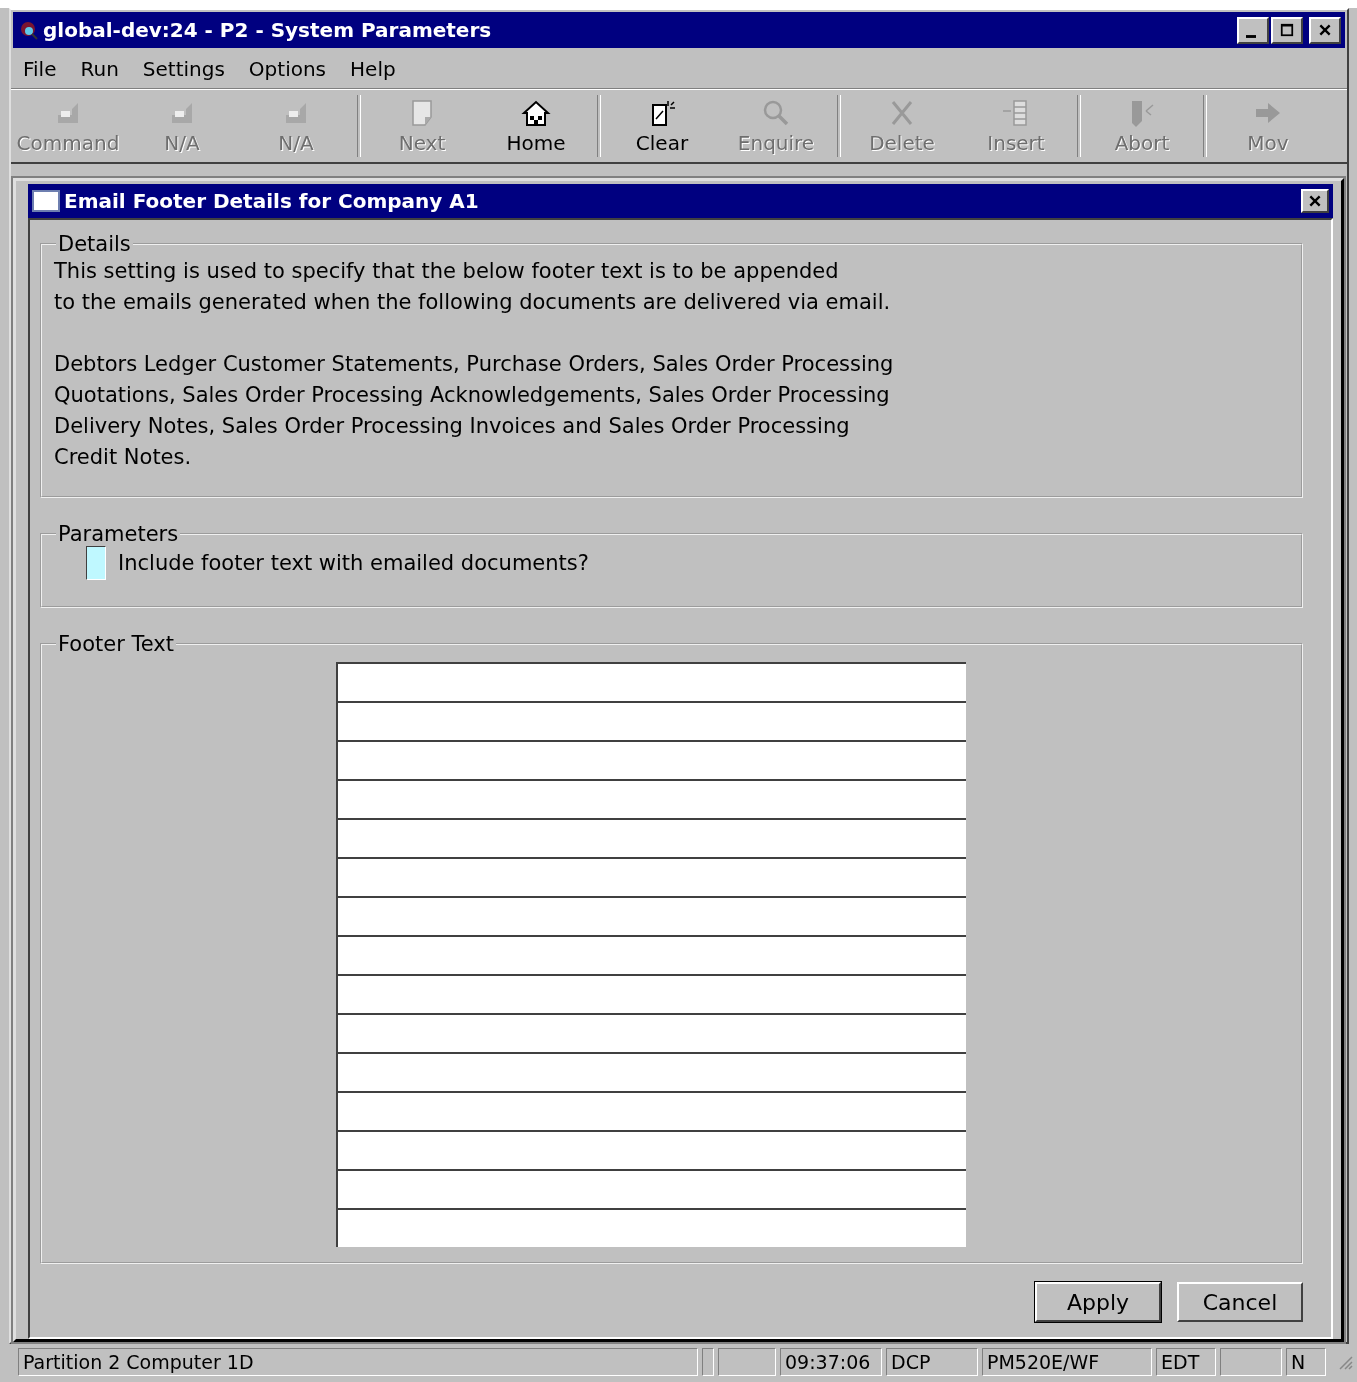 This screenshot has width=1357, height=1382. I want to click on menu-item: Options, so click(287, 69).